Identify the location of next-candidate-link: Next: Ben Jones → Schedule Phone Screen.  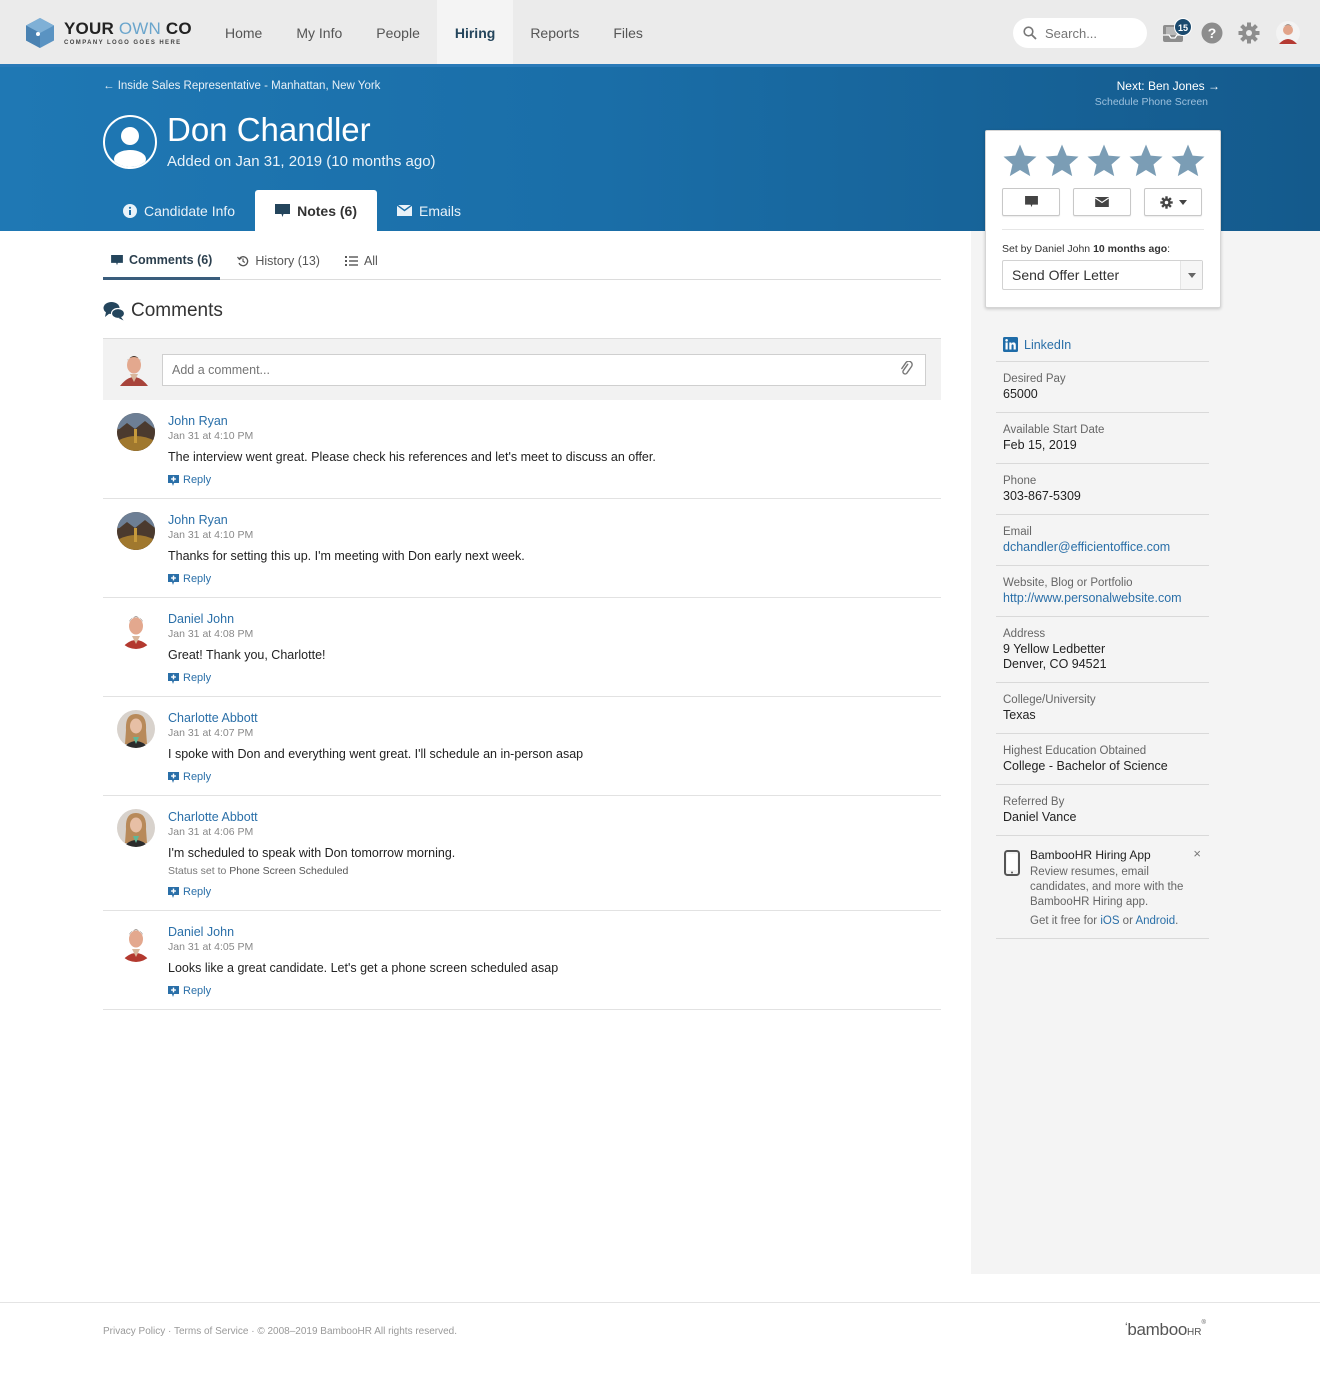
(1157, 93).